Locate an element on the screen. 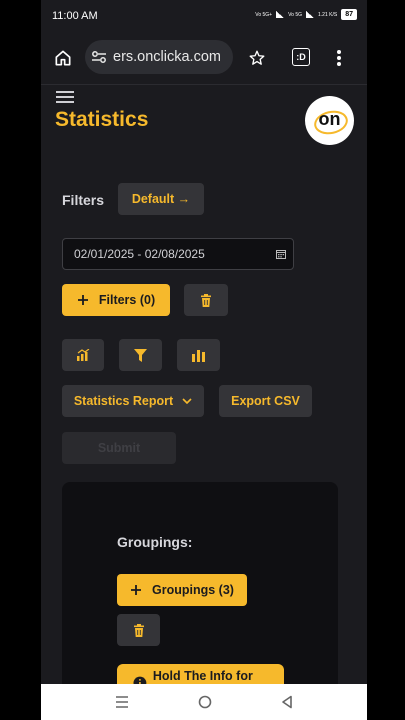 Image resolution: width=405 pixels, height=720 pixels. chevron-down-icon is located at coordinates (187, 401).